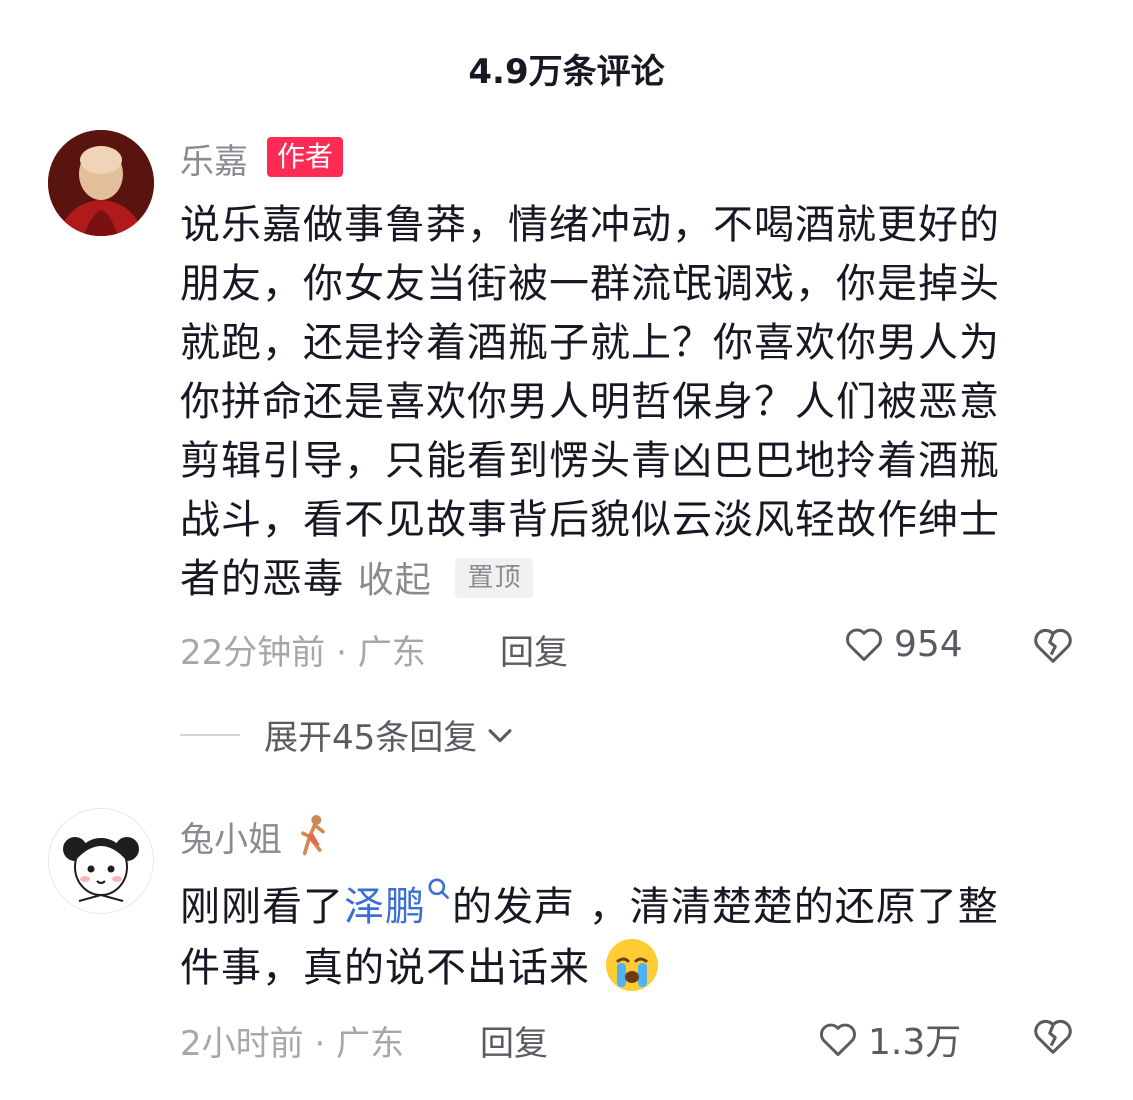 The height and width of the screenshot is (1100, 1133). Describe the element at coordinates (631, 965) in the screenshot. I see `crying-emoji-icon` at that location.